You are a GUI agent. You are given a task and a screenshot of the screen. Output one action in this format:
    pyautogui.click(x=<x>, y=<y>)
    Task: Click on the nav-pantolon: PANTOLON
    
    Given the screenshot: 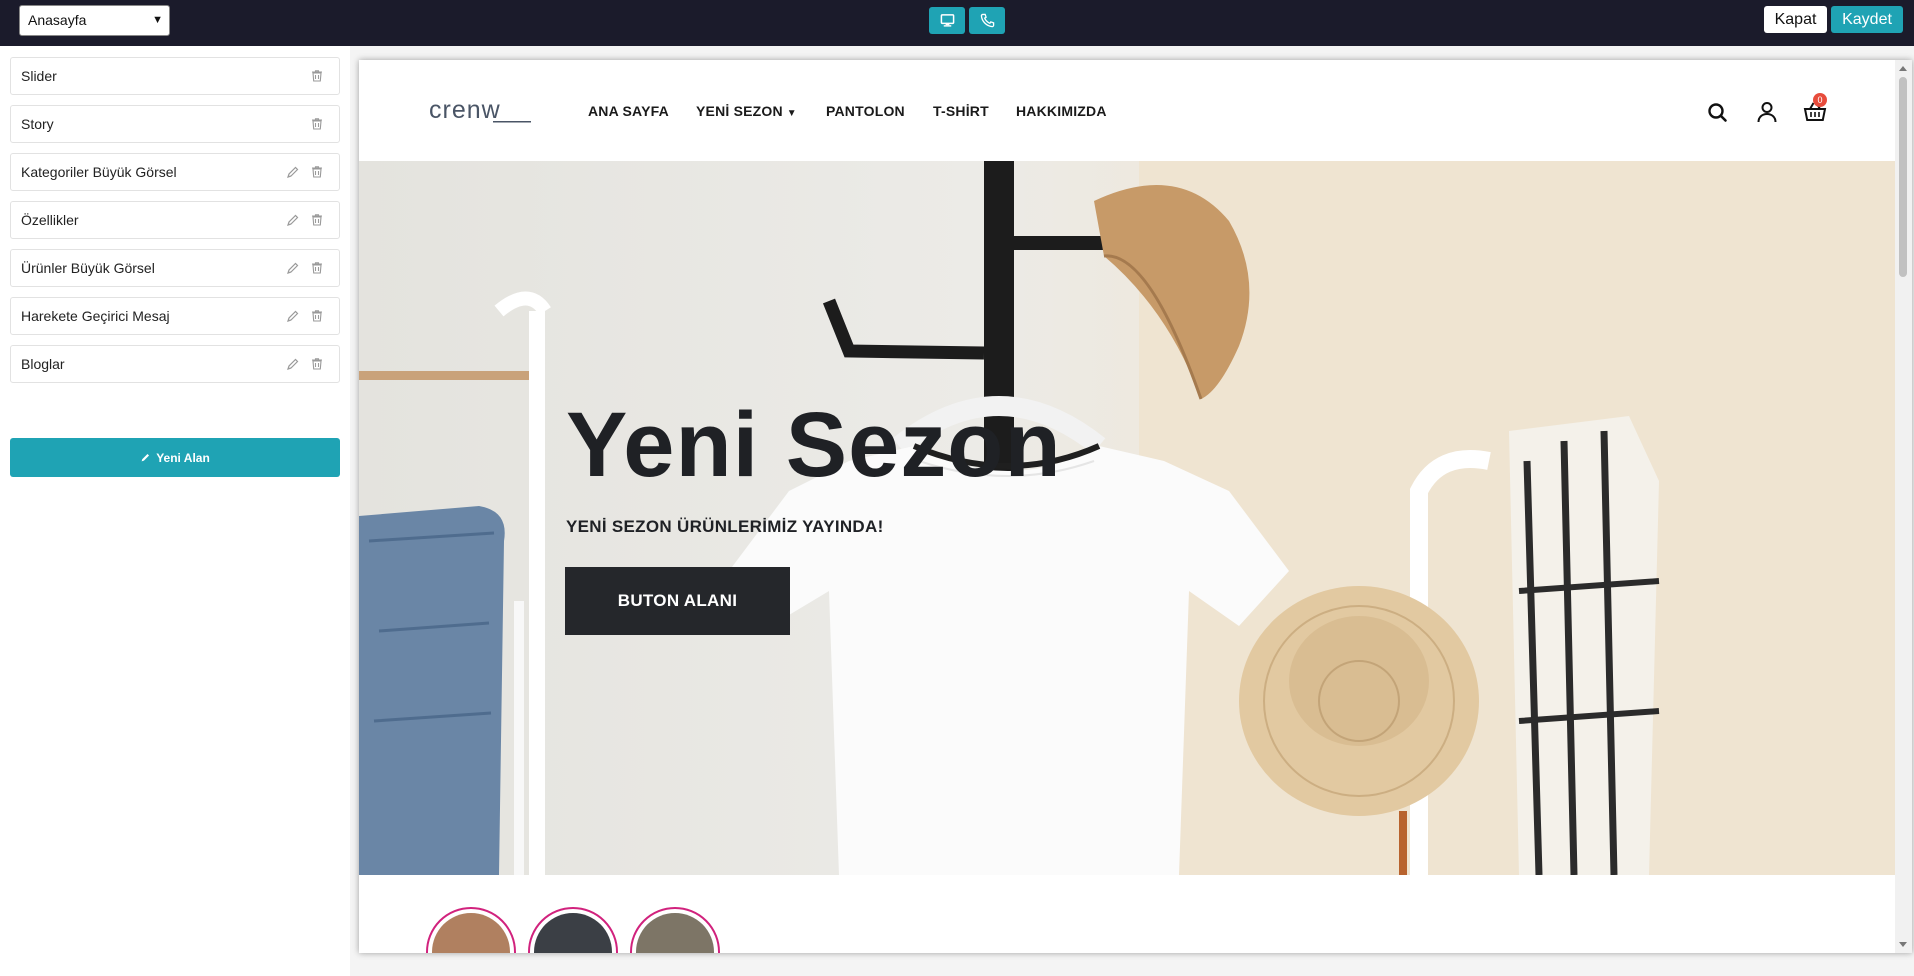 What is the action you would take?
    pyautogui.click(x=865, y=111)
    